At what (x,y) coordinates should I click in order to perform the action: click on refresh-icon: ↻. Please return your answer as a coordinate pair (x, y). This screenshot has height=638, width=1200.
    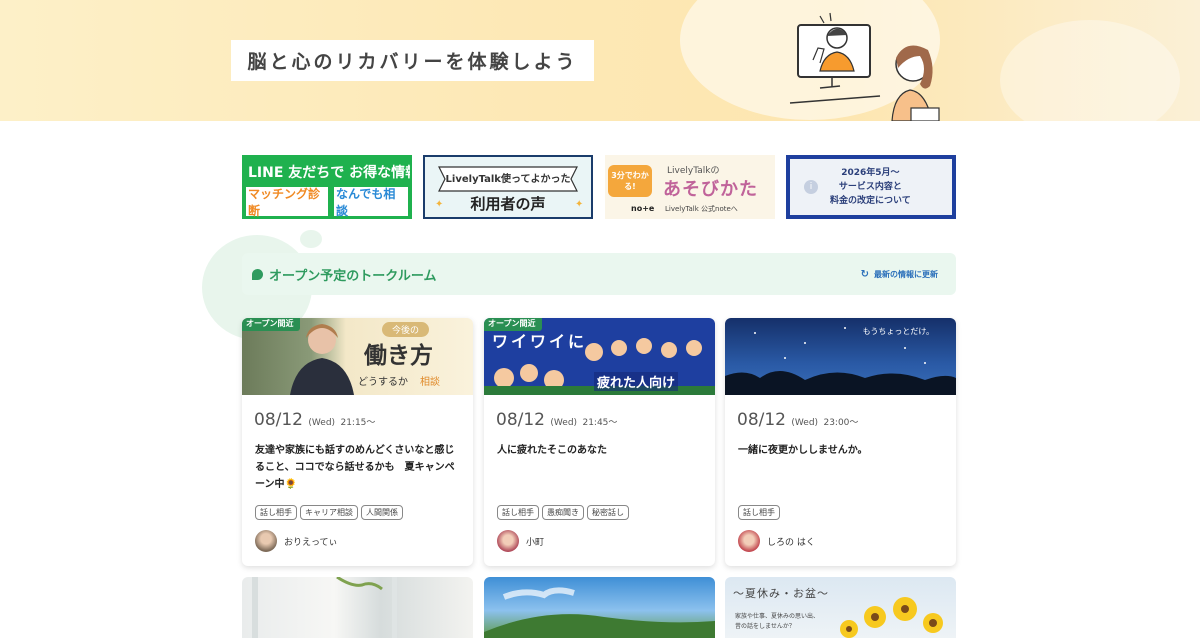
    Looking at the image, I should click on (864, 274).